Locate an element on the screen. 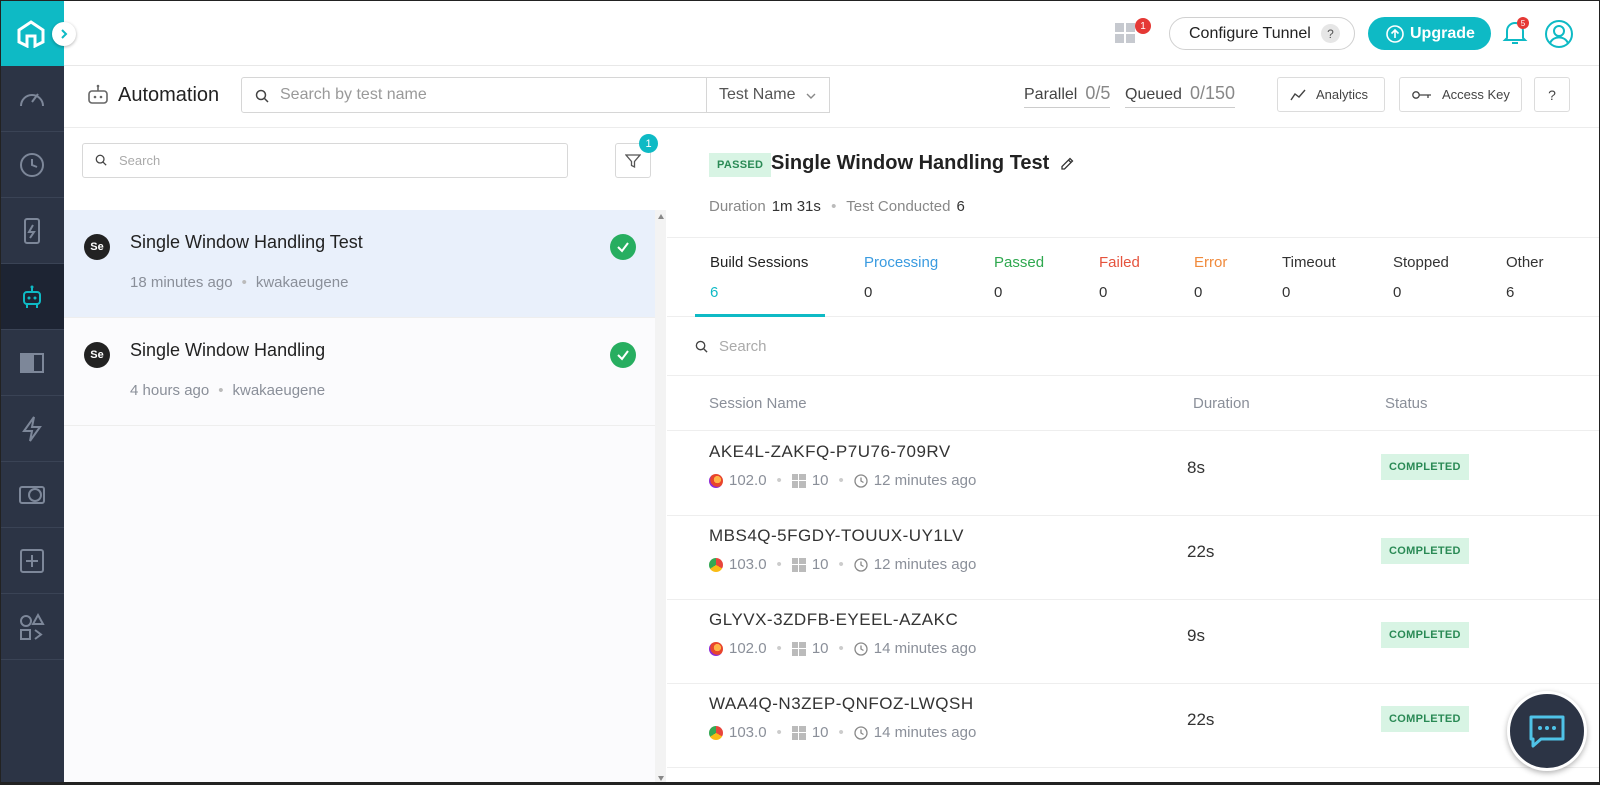  expand-sidebar-button is located at coordinates (64, 34).